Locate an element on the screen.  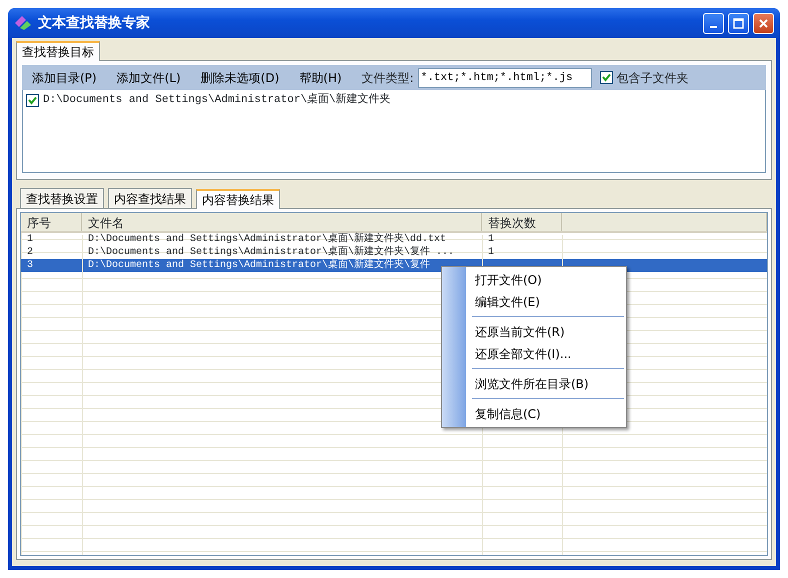
close-button is located at coordinates (763, 23).